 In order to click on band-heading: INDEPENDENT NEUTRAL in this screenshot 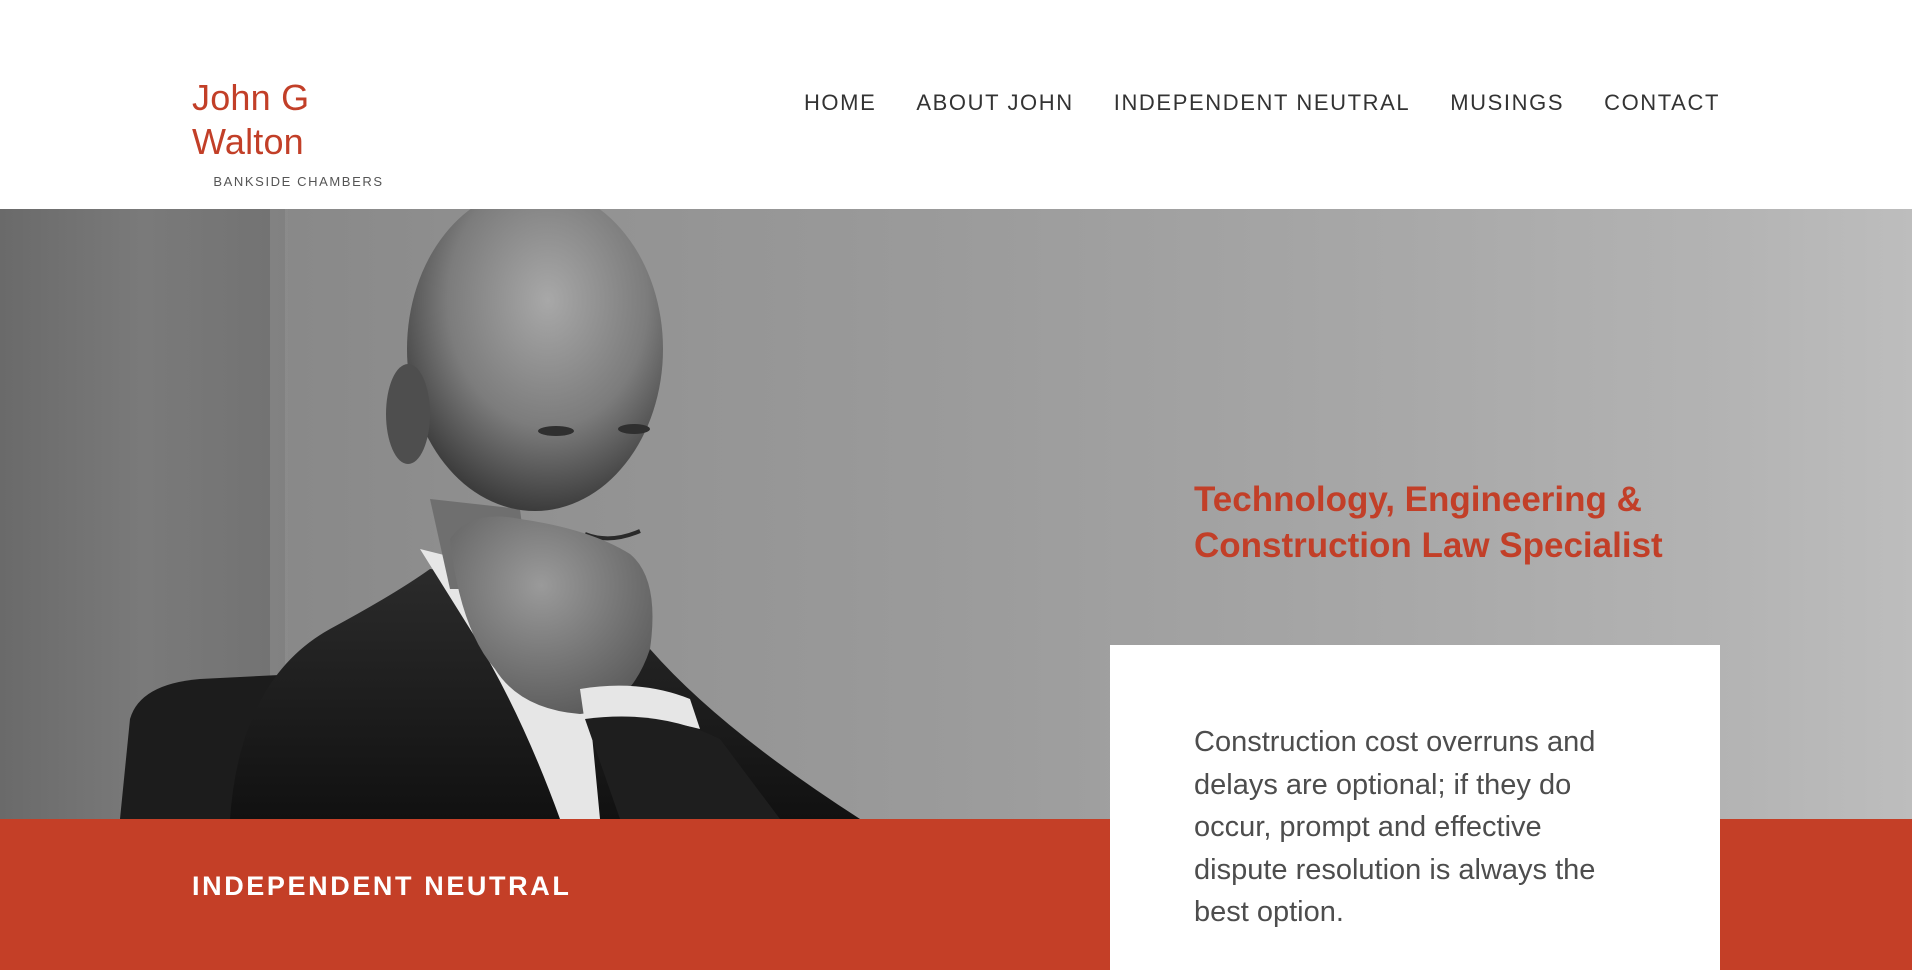, I will do `click(382, 886)`.